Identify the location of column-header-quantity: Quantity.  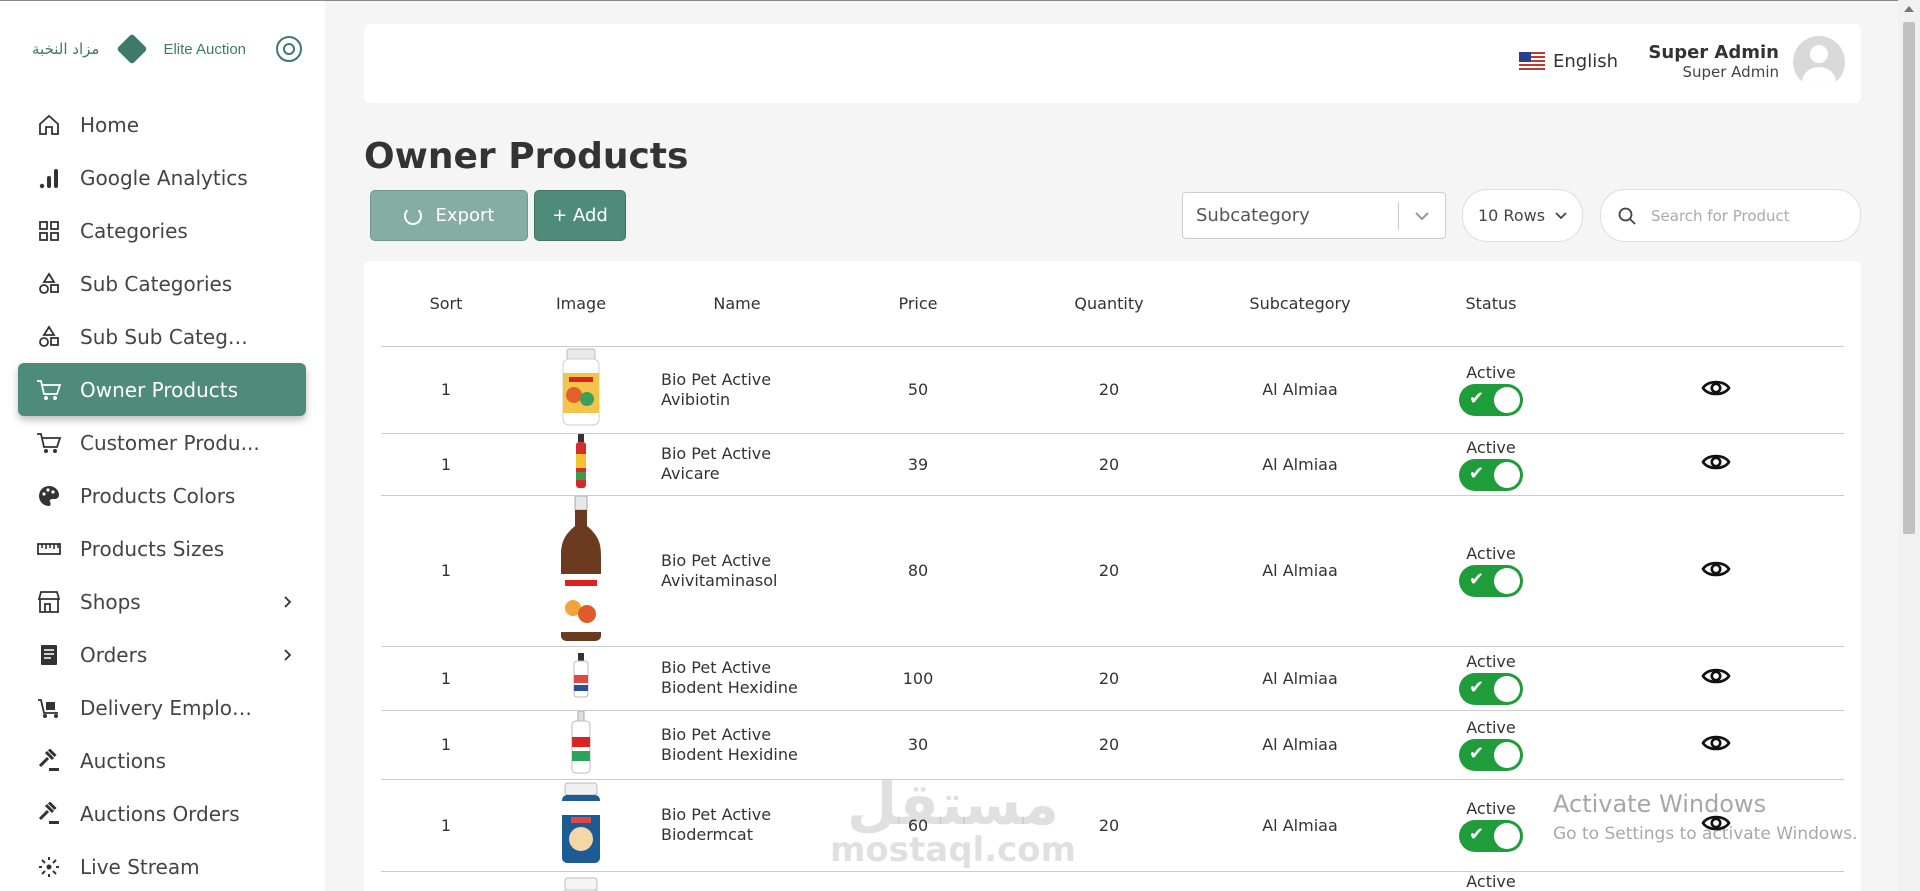
(1109, 304).